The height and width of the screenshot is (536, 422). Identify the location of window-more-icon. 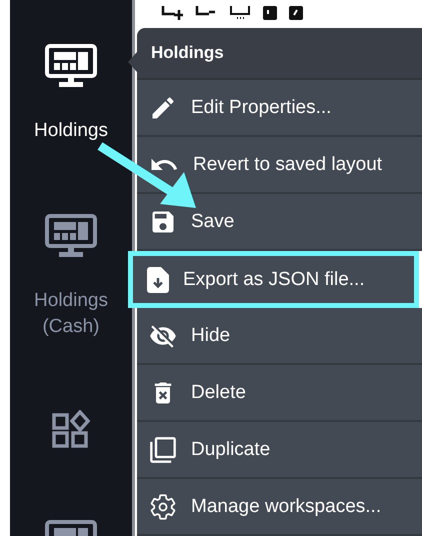
(240, 13).